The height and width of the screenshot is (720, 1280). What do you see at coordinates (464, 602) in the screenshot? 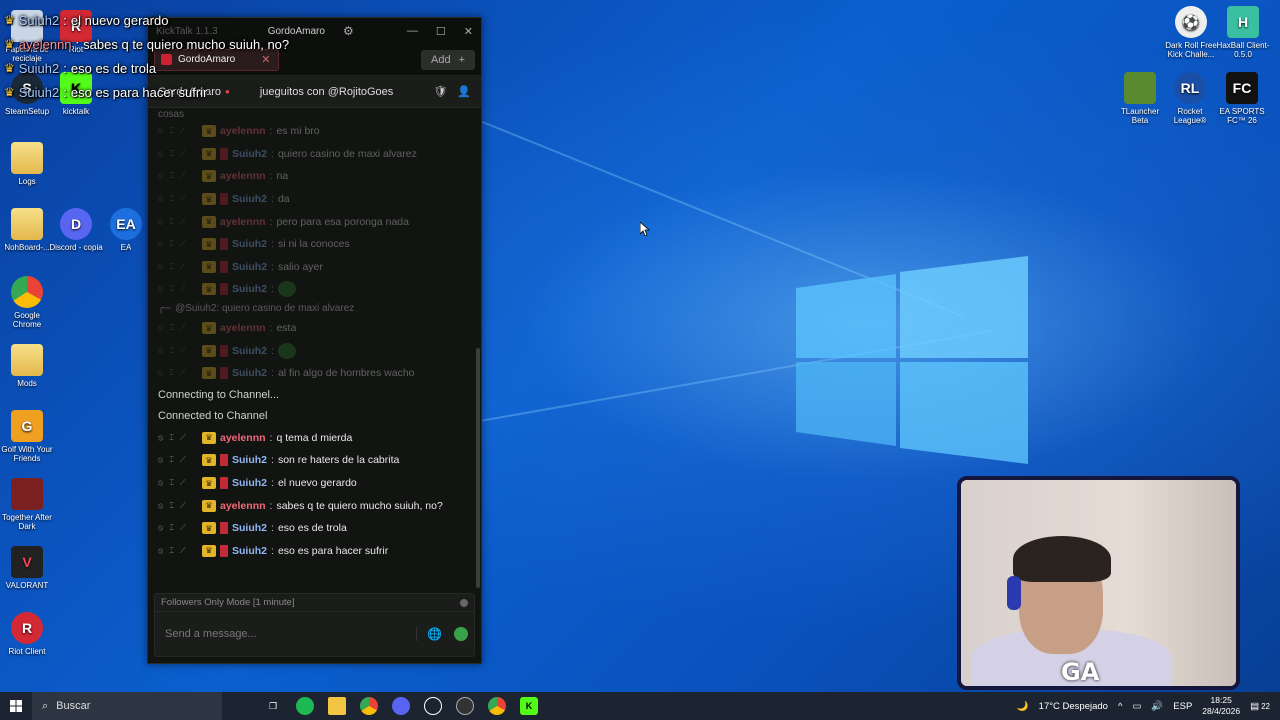
I see `info-icon` at bounding box center [464, 602].